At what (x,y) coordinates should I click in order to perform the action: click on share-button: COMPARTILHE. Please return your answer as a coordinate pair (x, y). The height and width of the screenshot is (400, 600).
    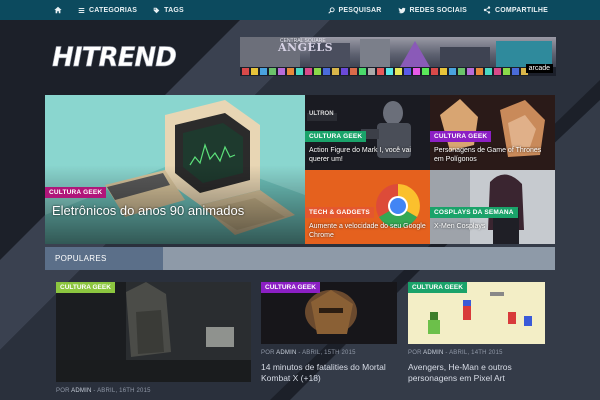
    Looking at the image, I should click on (515, 10).